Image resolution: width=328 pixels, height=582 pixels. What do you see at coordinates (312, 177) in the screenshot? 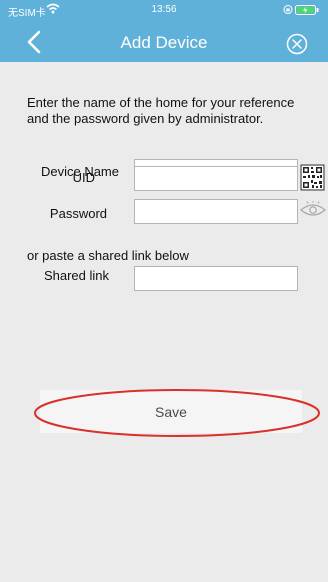
I see `qr-code-scan-icon` at bounding box center [312, 177].